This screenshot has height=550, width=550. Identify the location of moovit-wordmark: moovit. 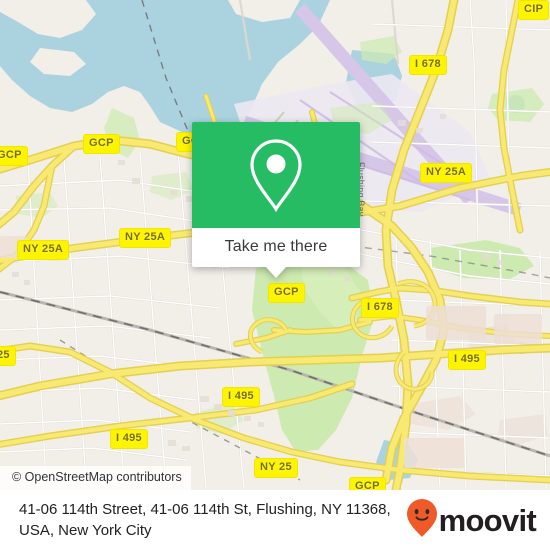
(487, 520).